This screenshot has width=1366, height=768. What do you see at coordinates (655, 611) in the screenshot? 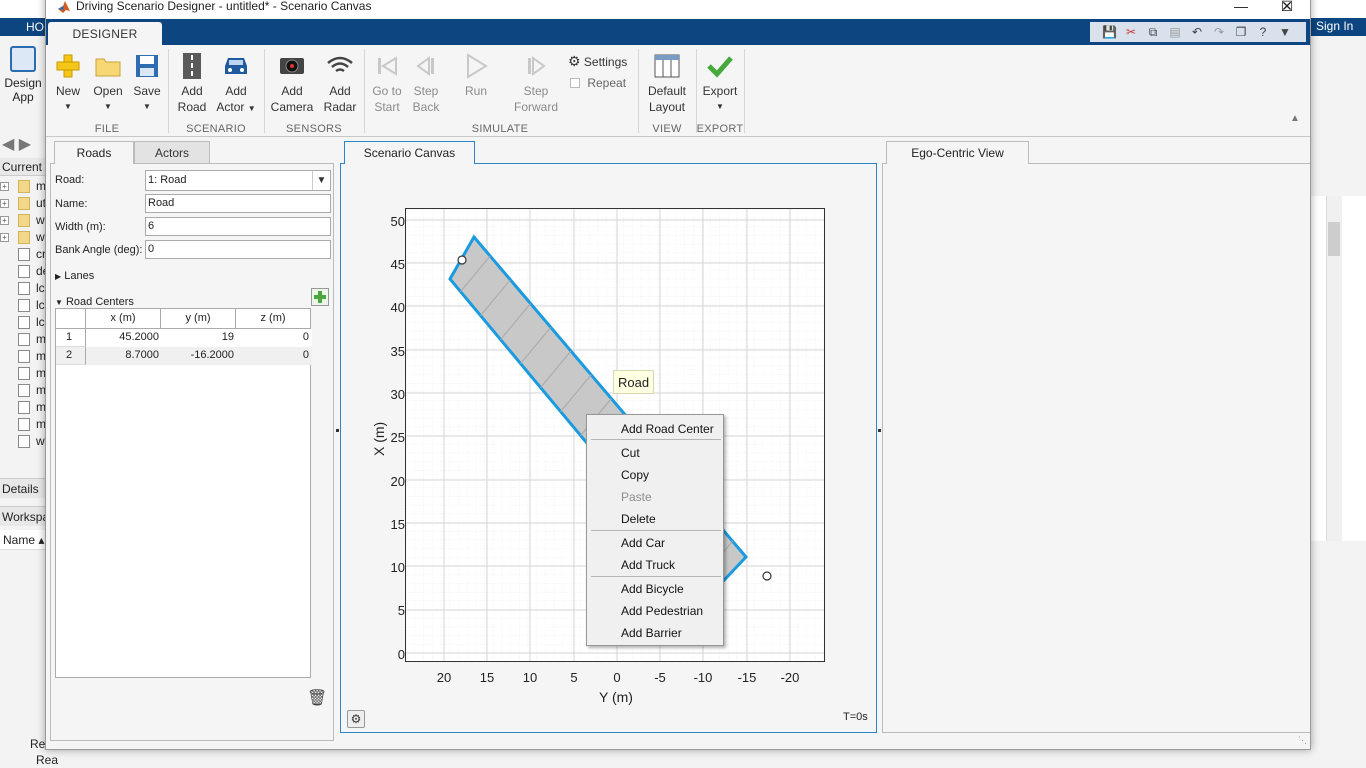
I see `menu-item-add-pedestrian: Add Pedestrian` at bounding box center [655, 611].